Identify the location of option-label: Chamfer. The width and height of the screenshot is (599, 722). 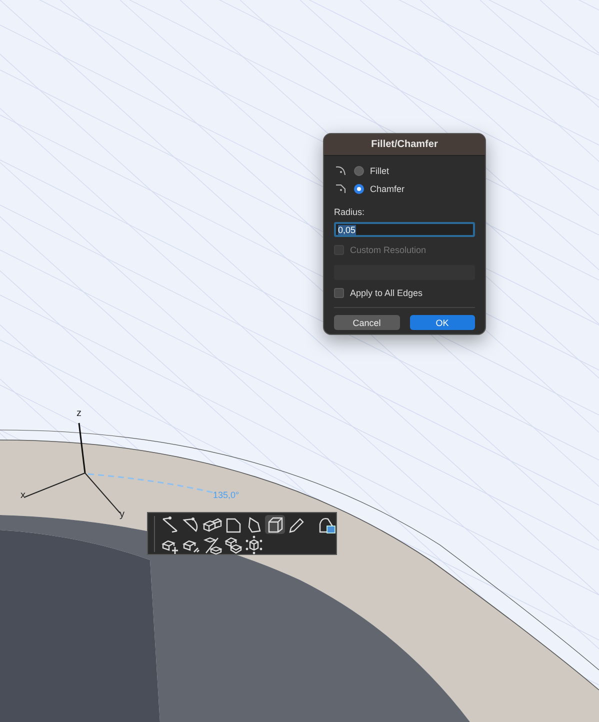
(387, 189).